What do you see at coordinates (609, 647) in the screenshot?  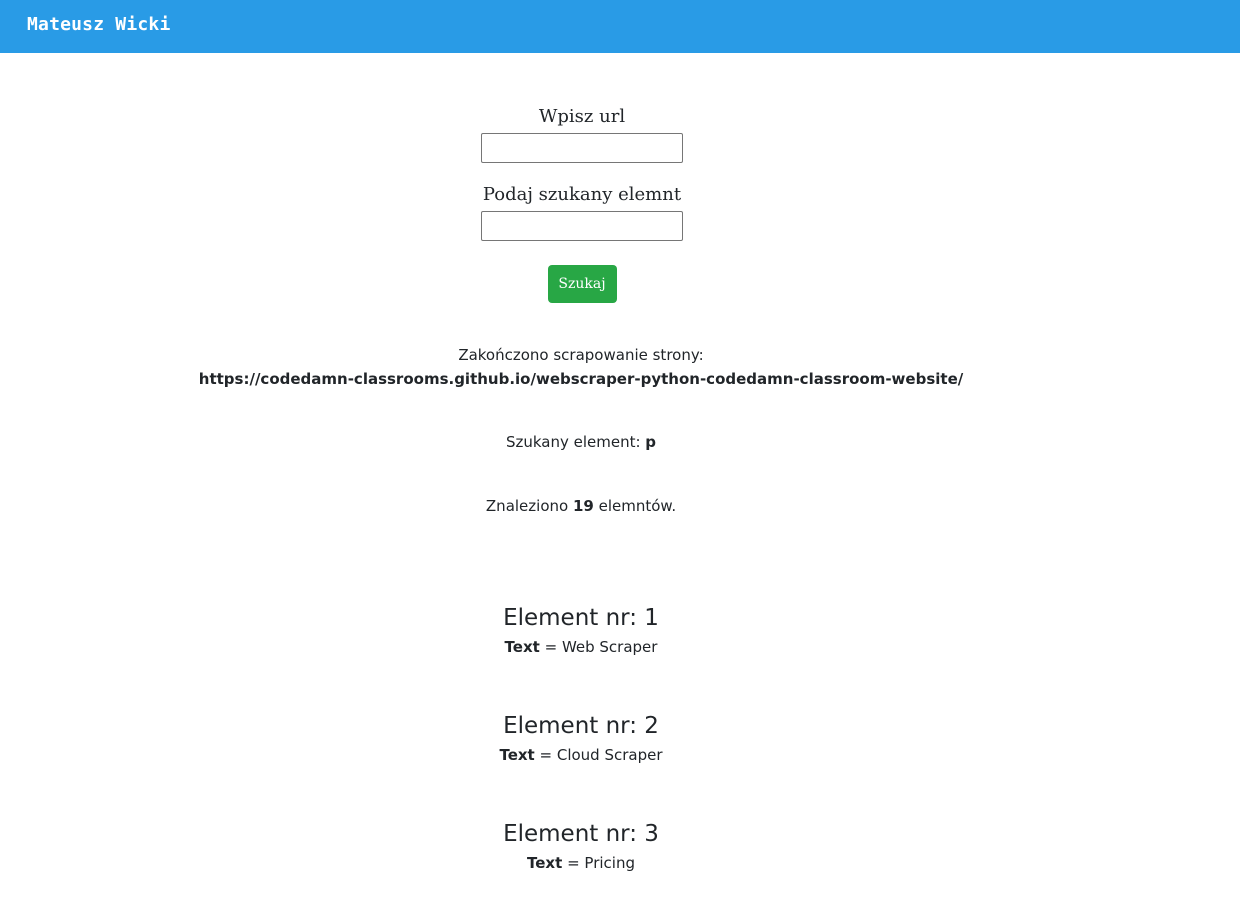 I see `element-text-value: Web Scraper` at bounding box center [609, 647].